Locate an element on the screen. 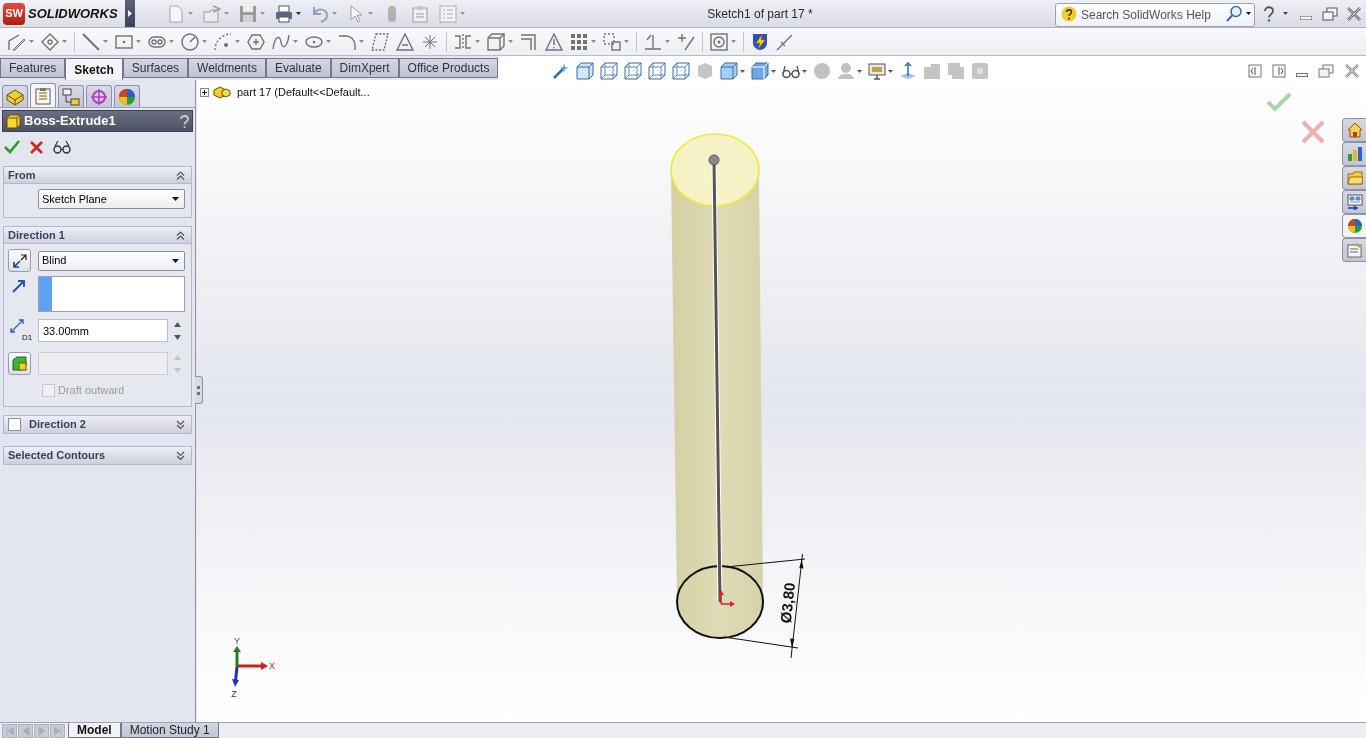 The width and height of the screenshot is (1366, 738). spinner-icon is located at coordinates (177, 330).